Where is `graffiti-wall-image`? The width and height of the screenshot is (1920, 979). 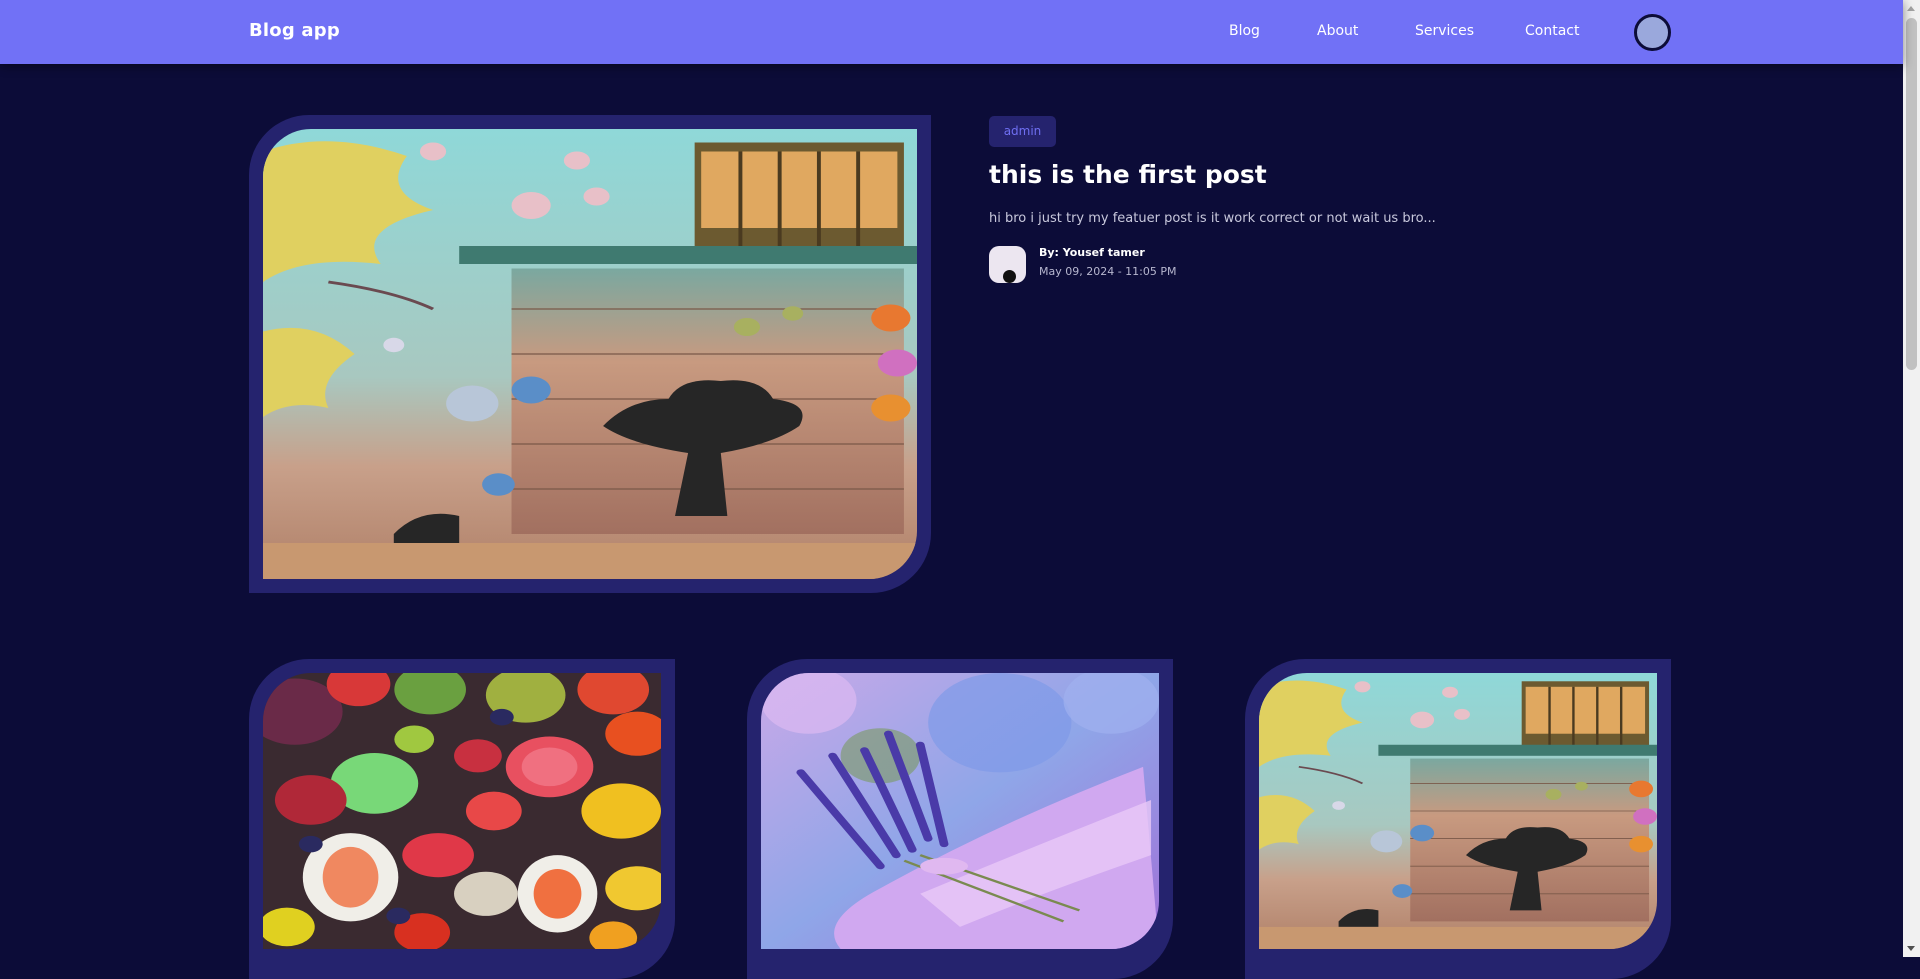 graffiti-wall-image is located at coordinates (1458, 811).